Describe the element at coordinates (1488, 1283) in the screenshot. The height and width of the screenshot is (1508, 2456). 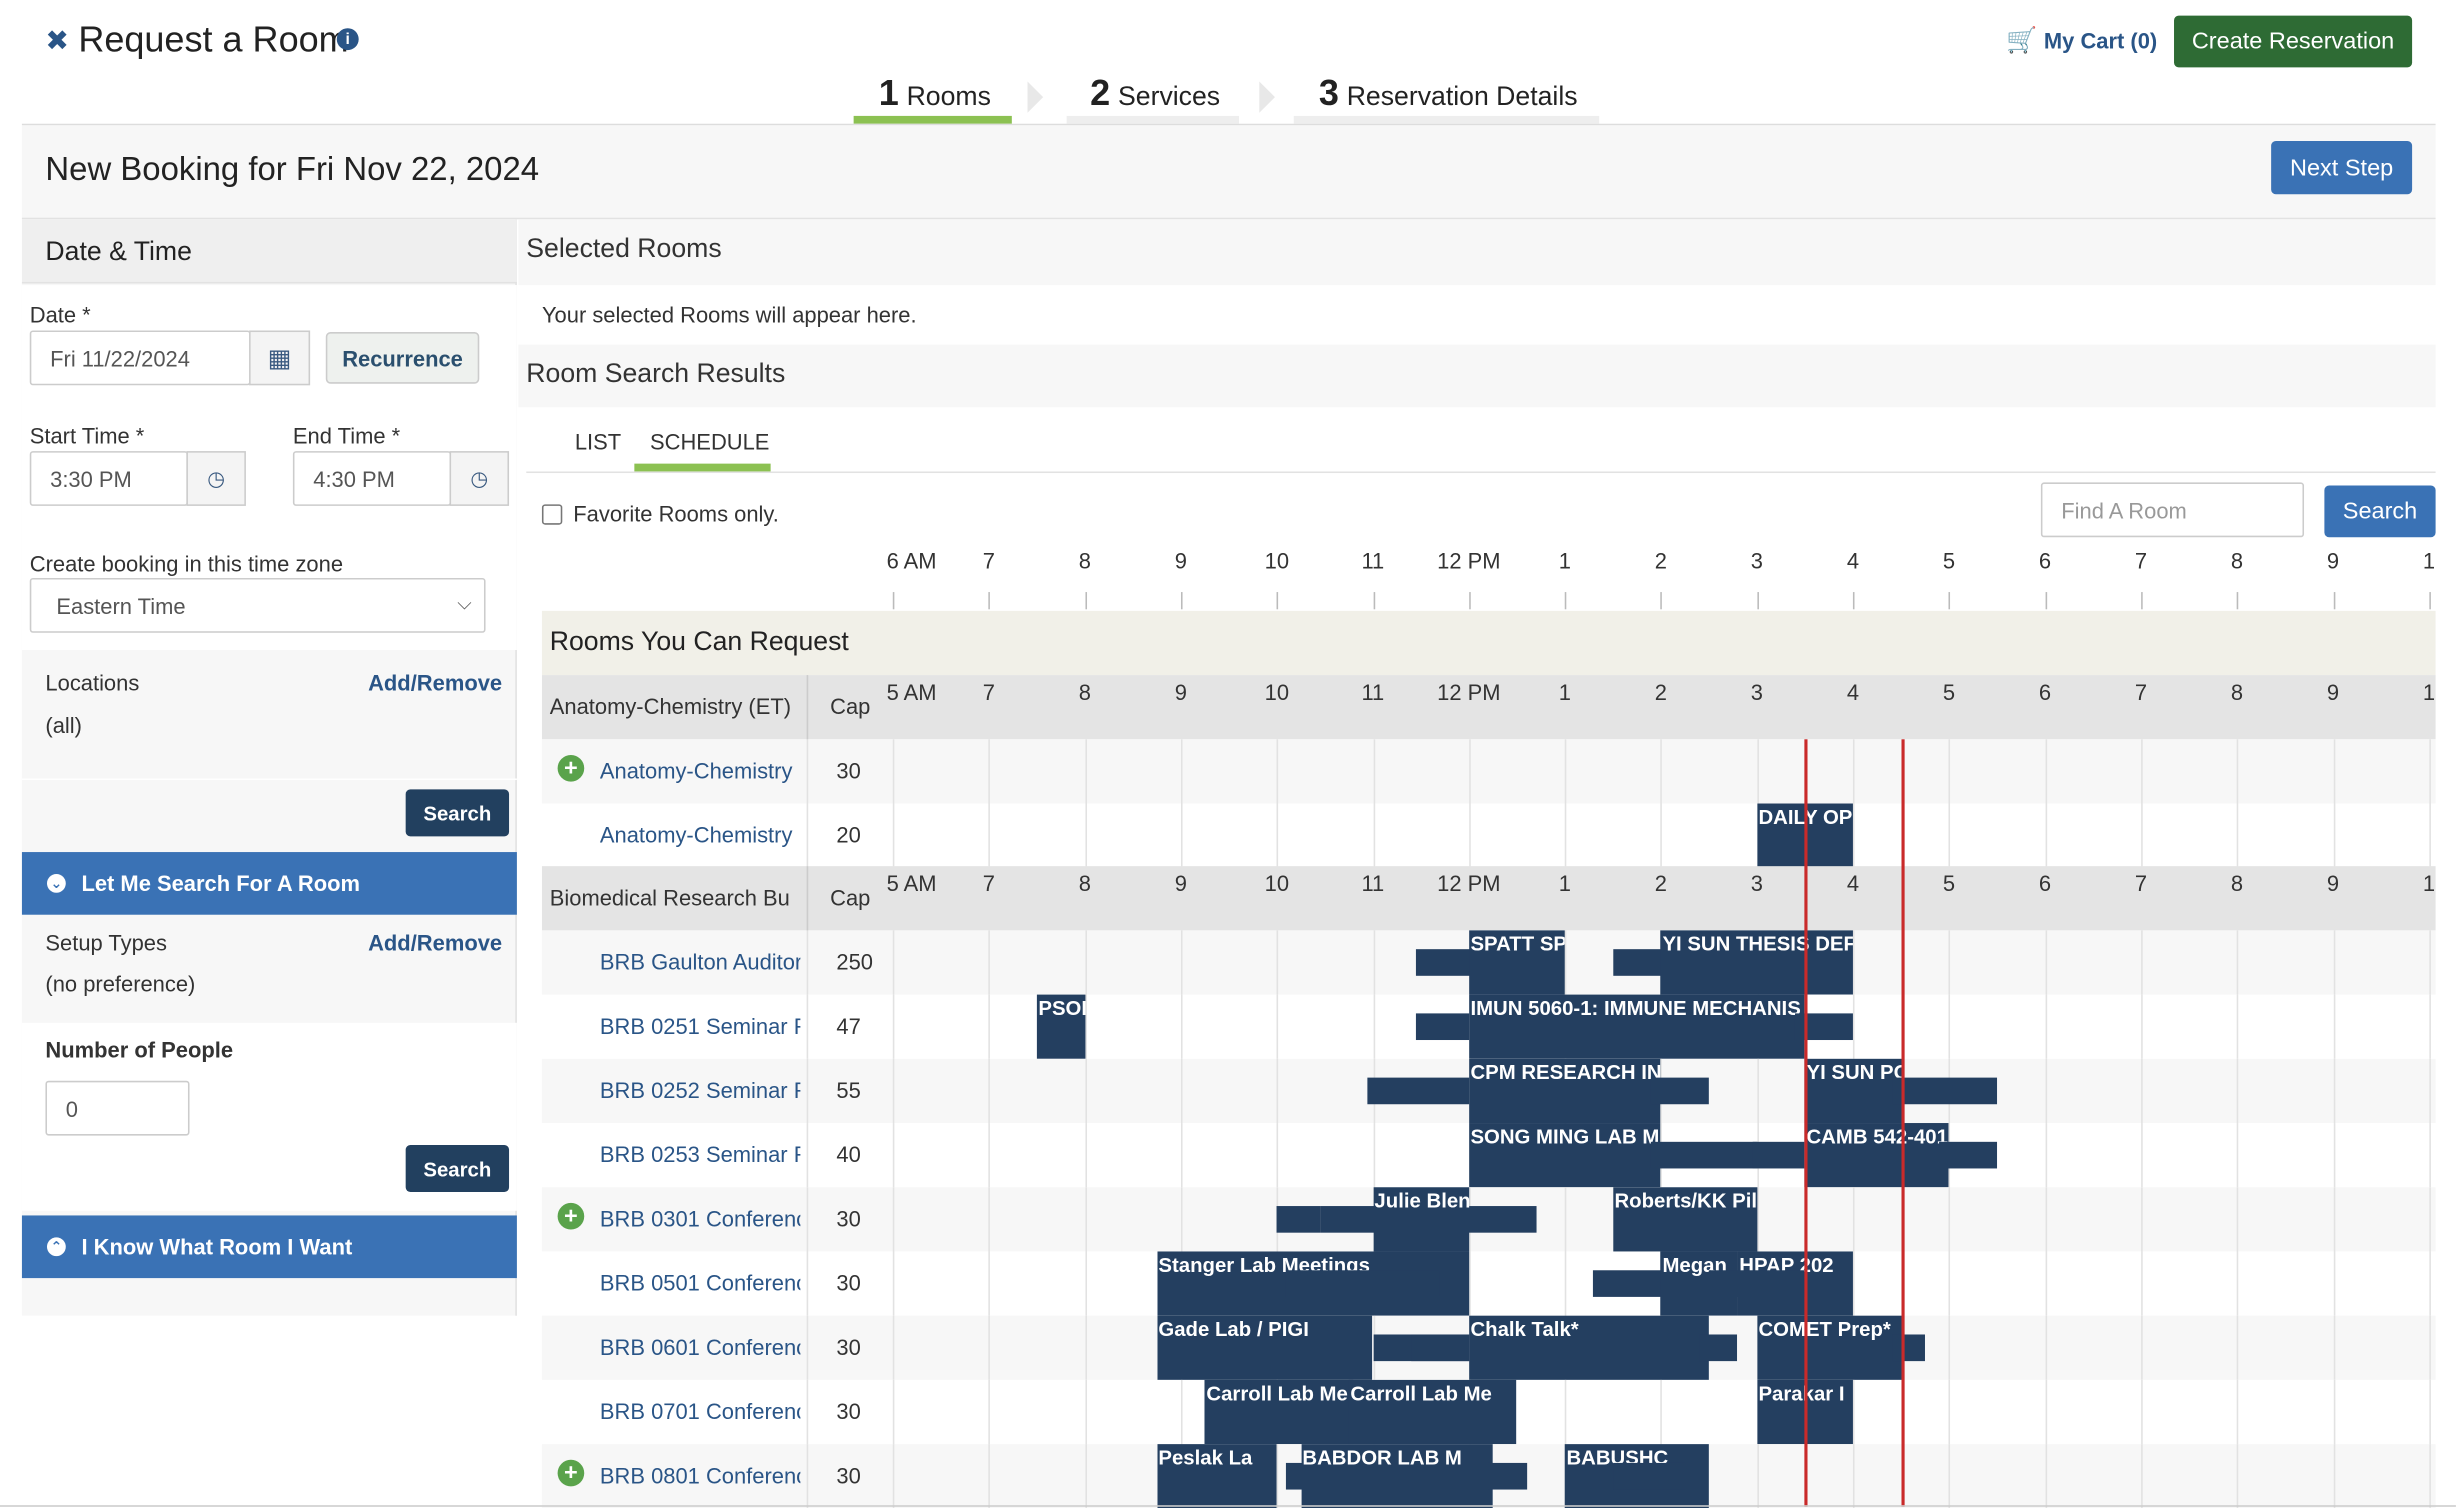
I see `room-row: BRB 0501 Conference Room 30` at that location.